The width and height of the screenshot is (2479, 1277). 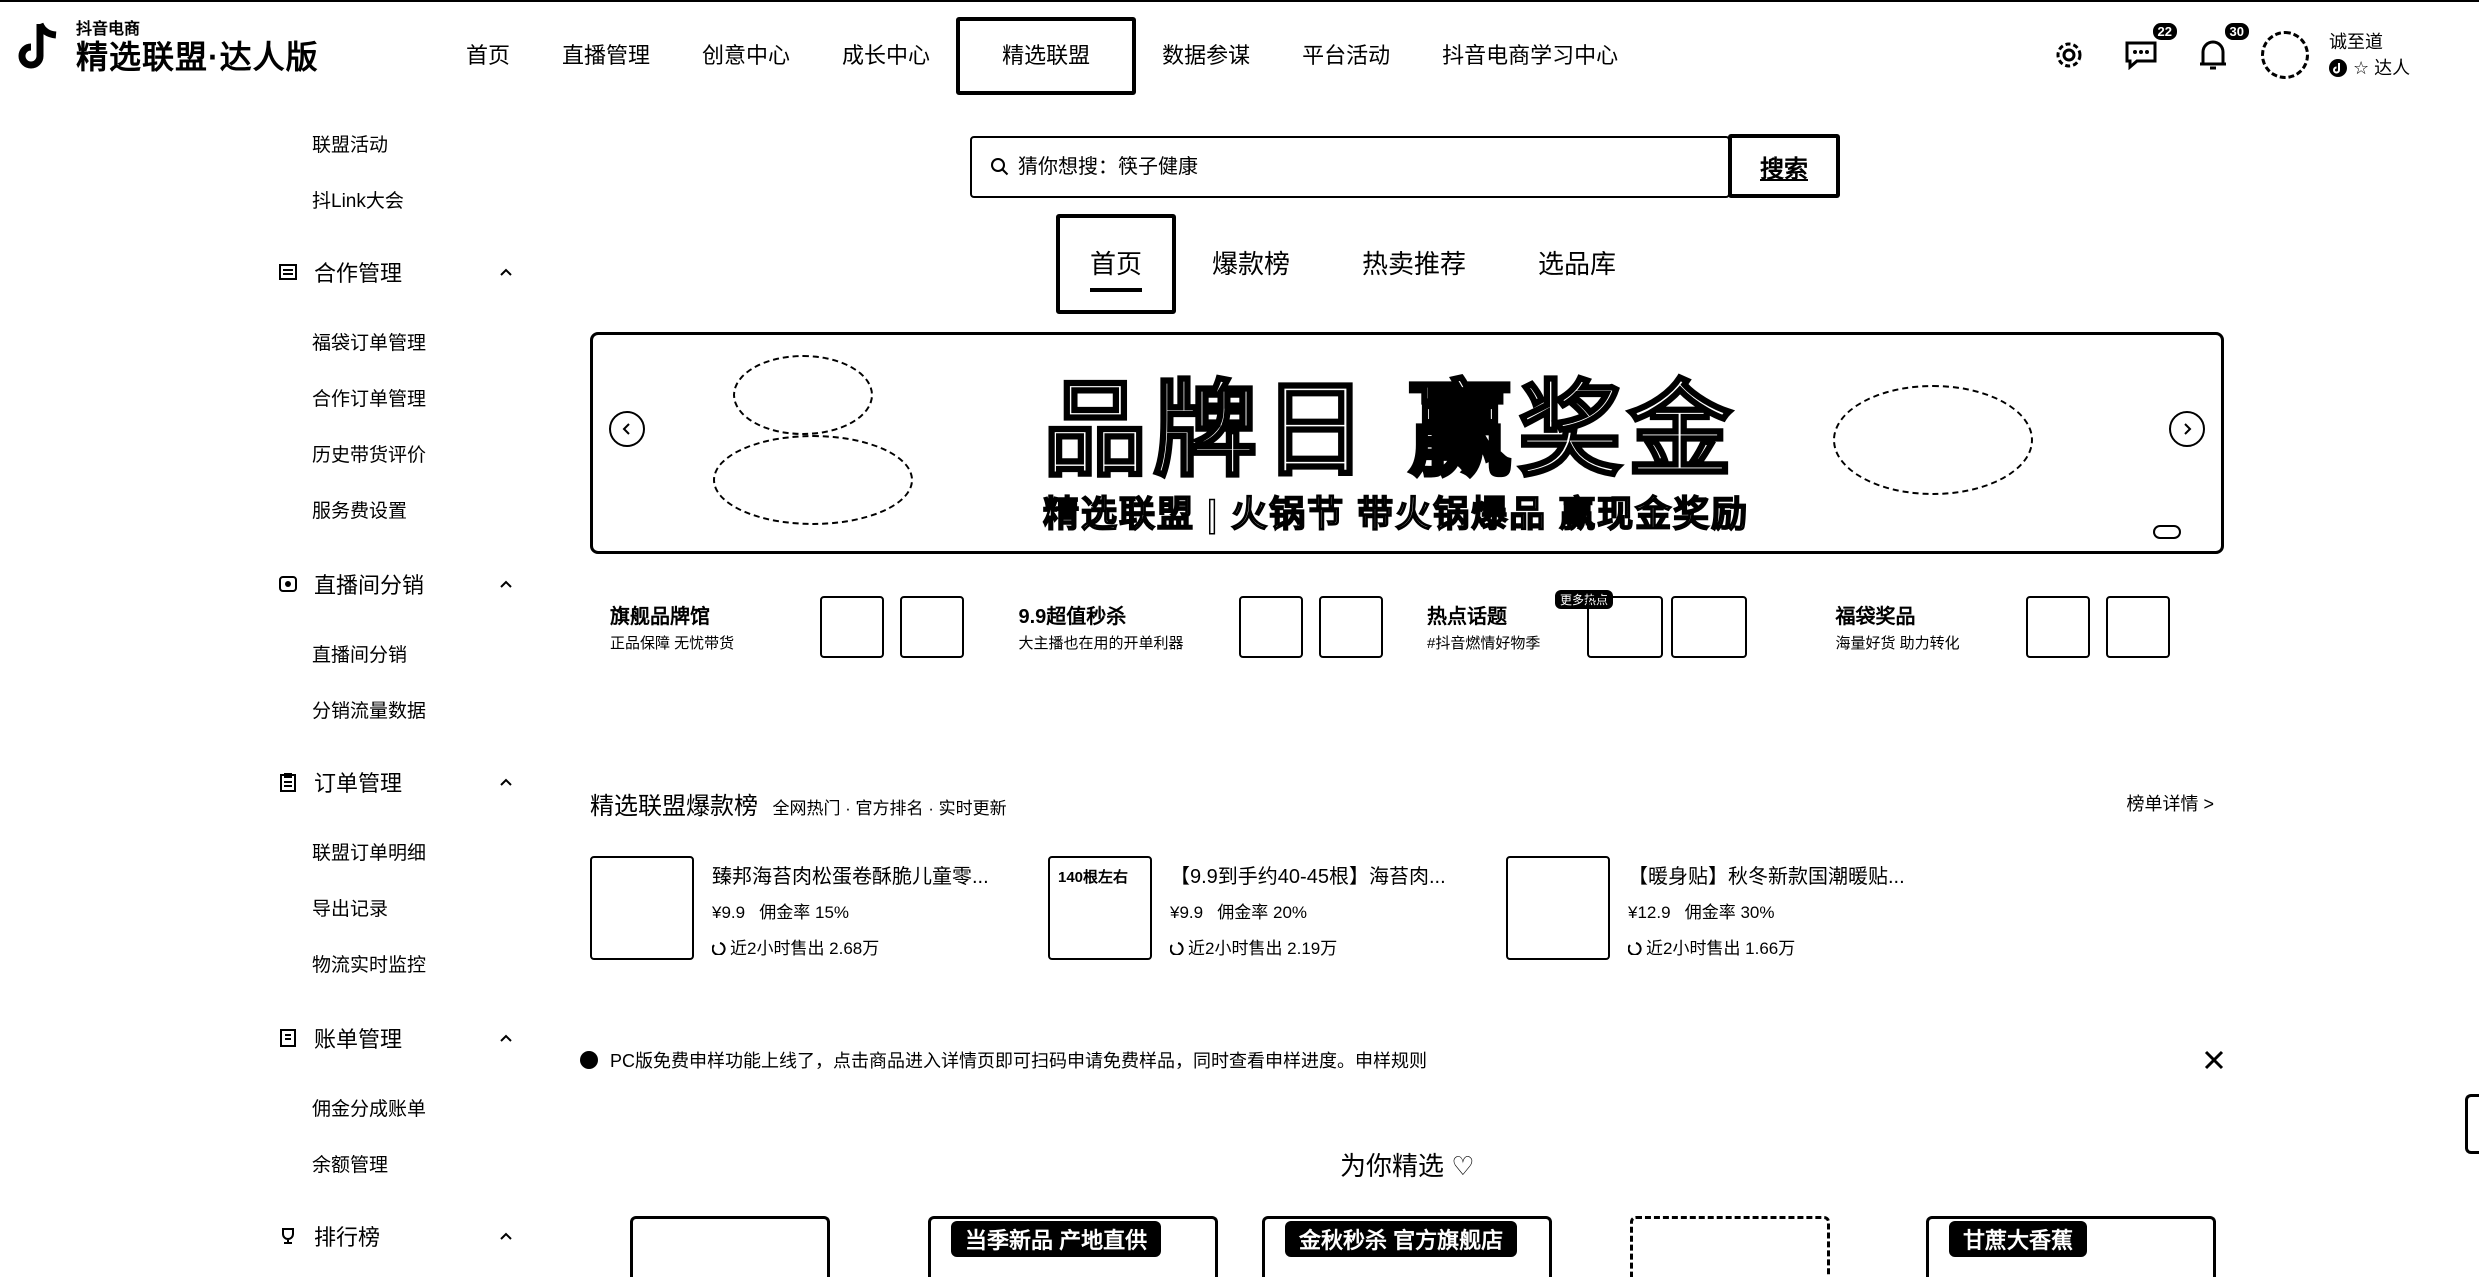 What do you see at coordinates (488, 56) in the screenshot?
I see `nav-item-home: 首页` at bounding box center [488, 56].